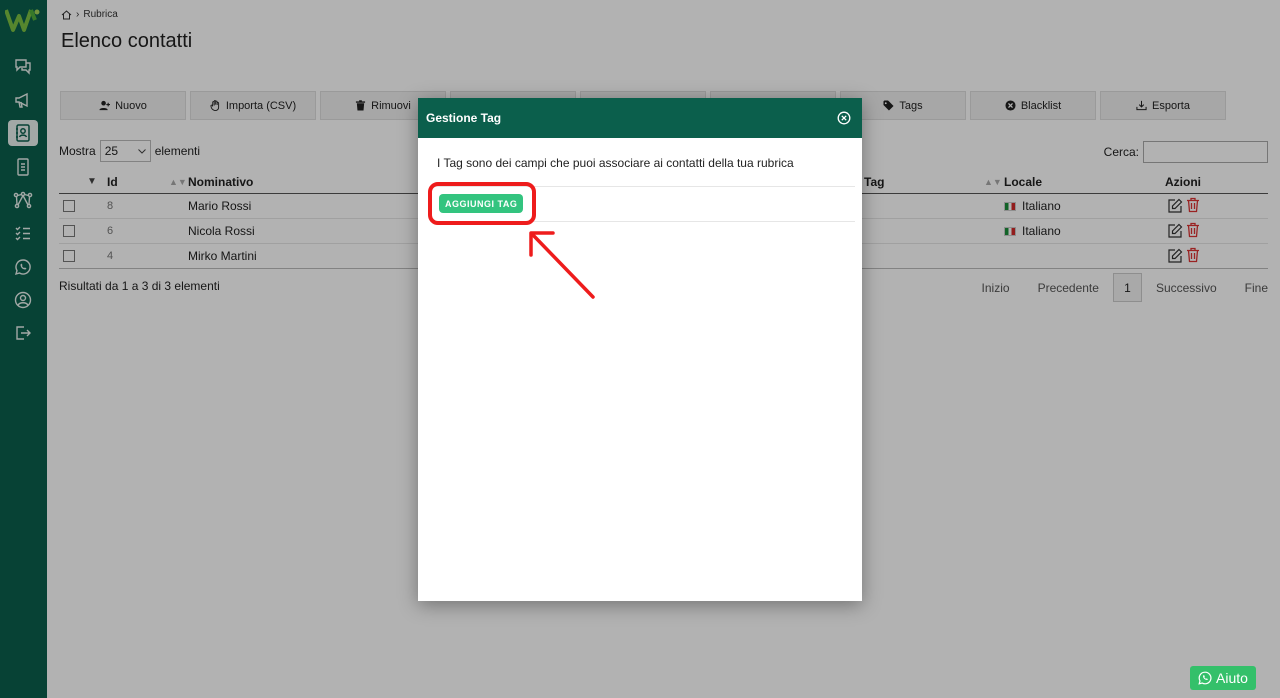  I want to click on annotation-highlight, so click(482, 203).